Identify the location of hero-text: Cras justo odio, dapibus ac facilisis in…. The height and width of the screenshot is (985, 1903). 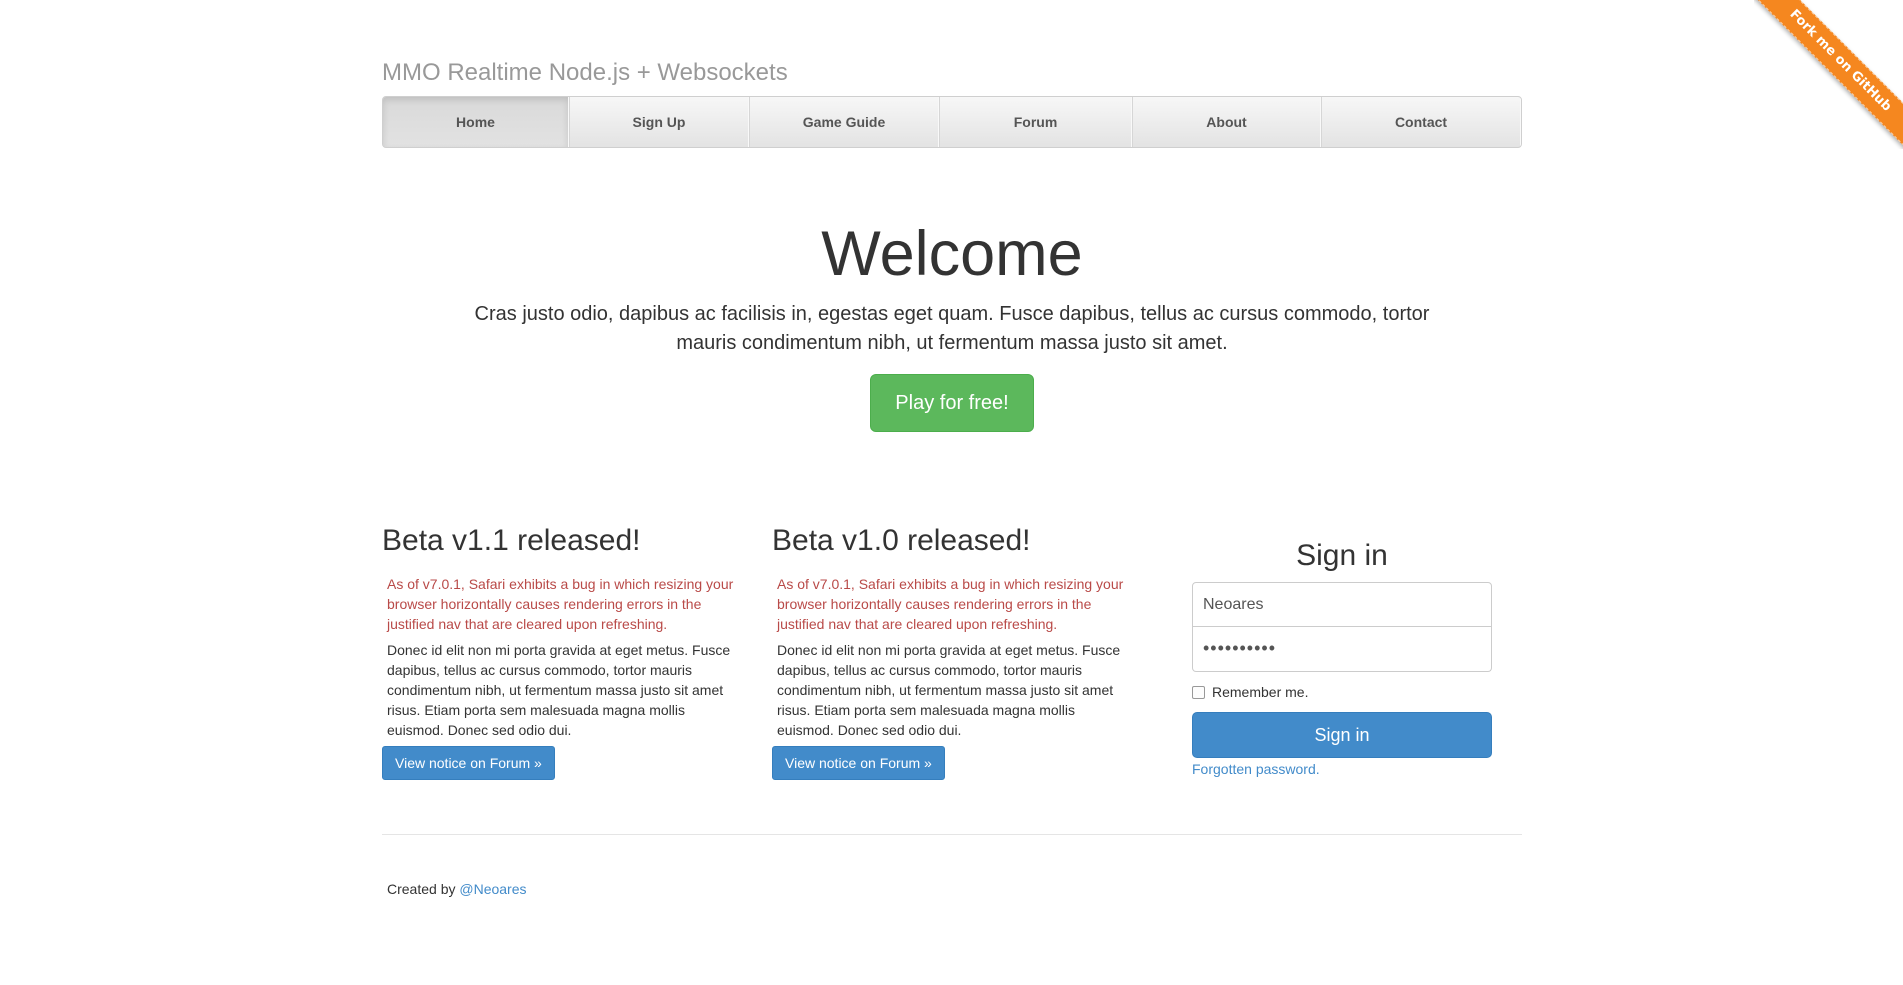
(952, 328).